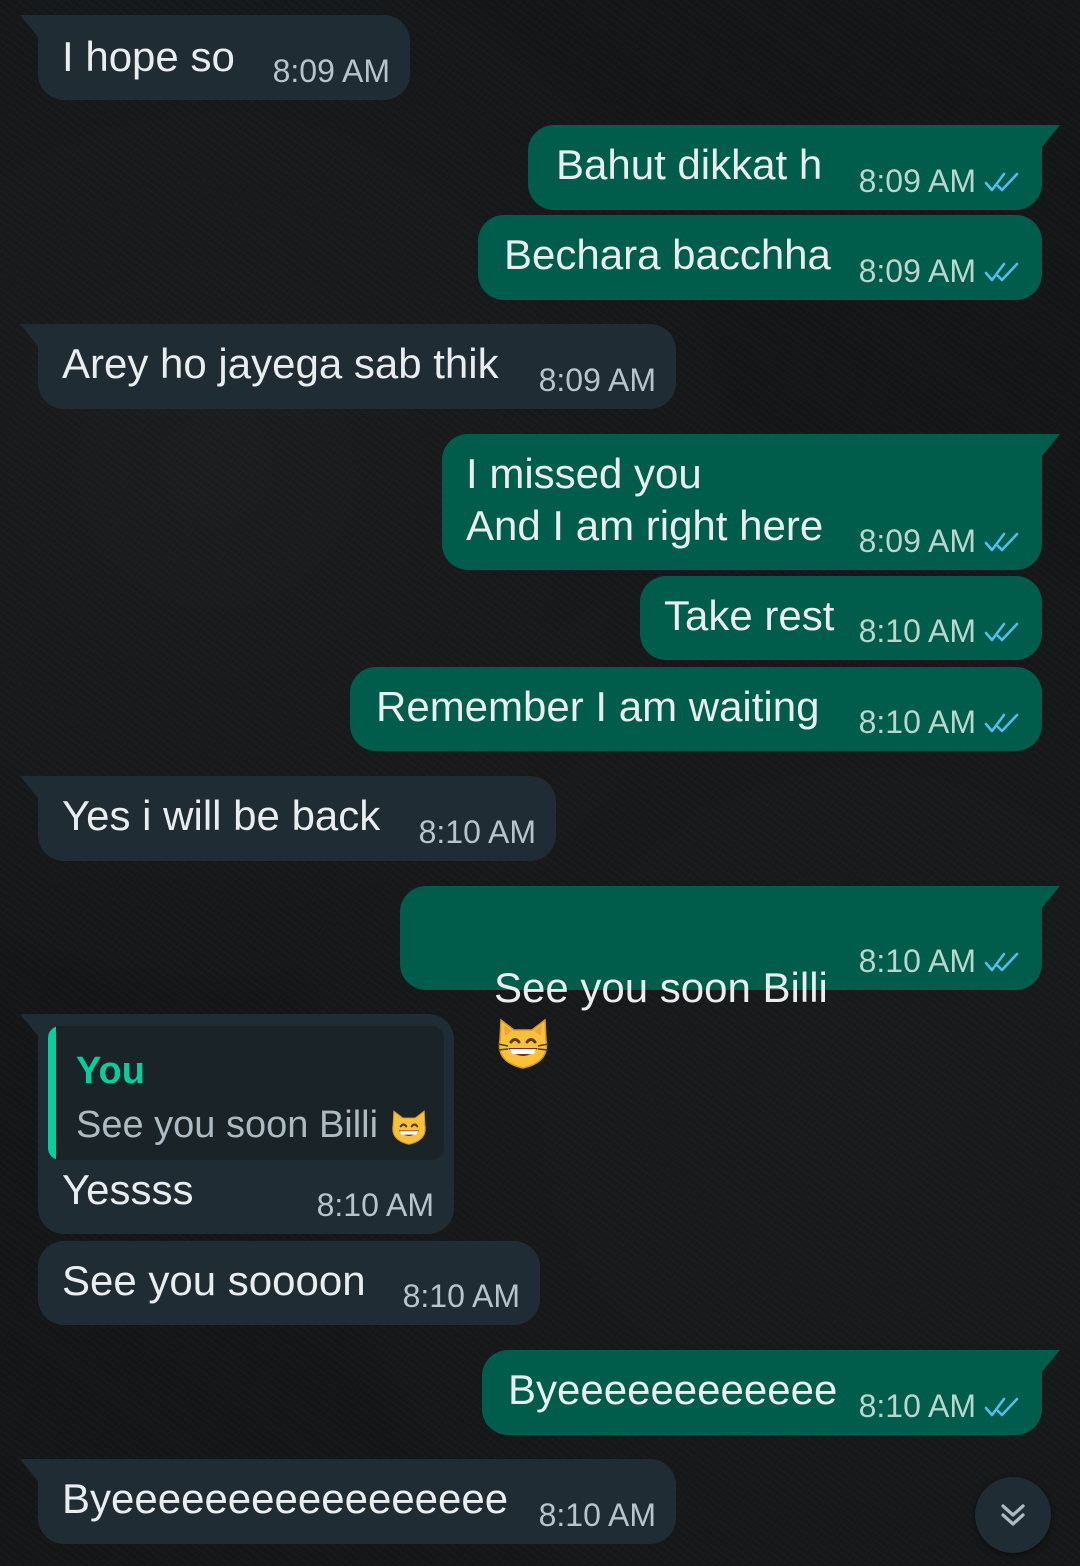 The width and height of the screenshot is (1080, 1566). Describe the element at coordinates (285, 1498) in the screenshot. I see `message-text: Byeeeeeeeeeeeeeeeee` at that location.